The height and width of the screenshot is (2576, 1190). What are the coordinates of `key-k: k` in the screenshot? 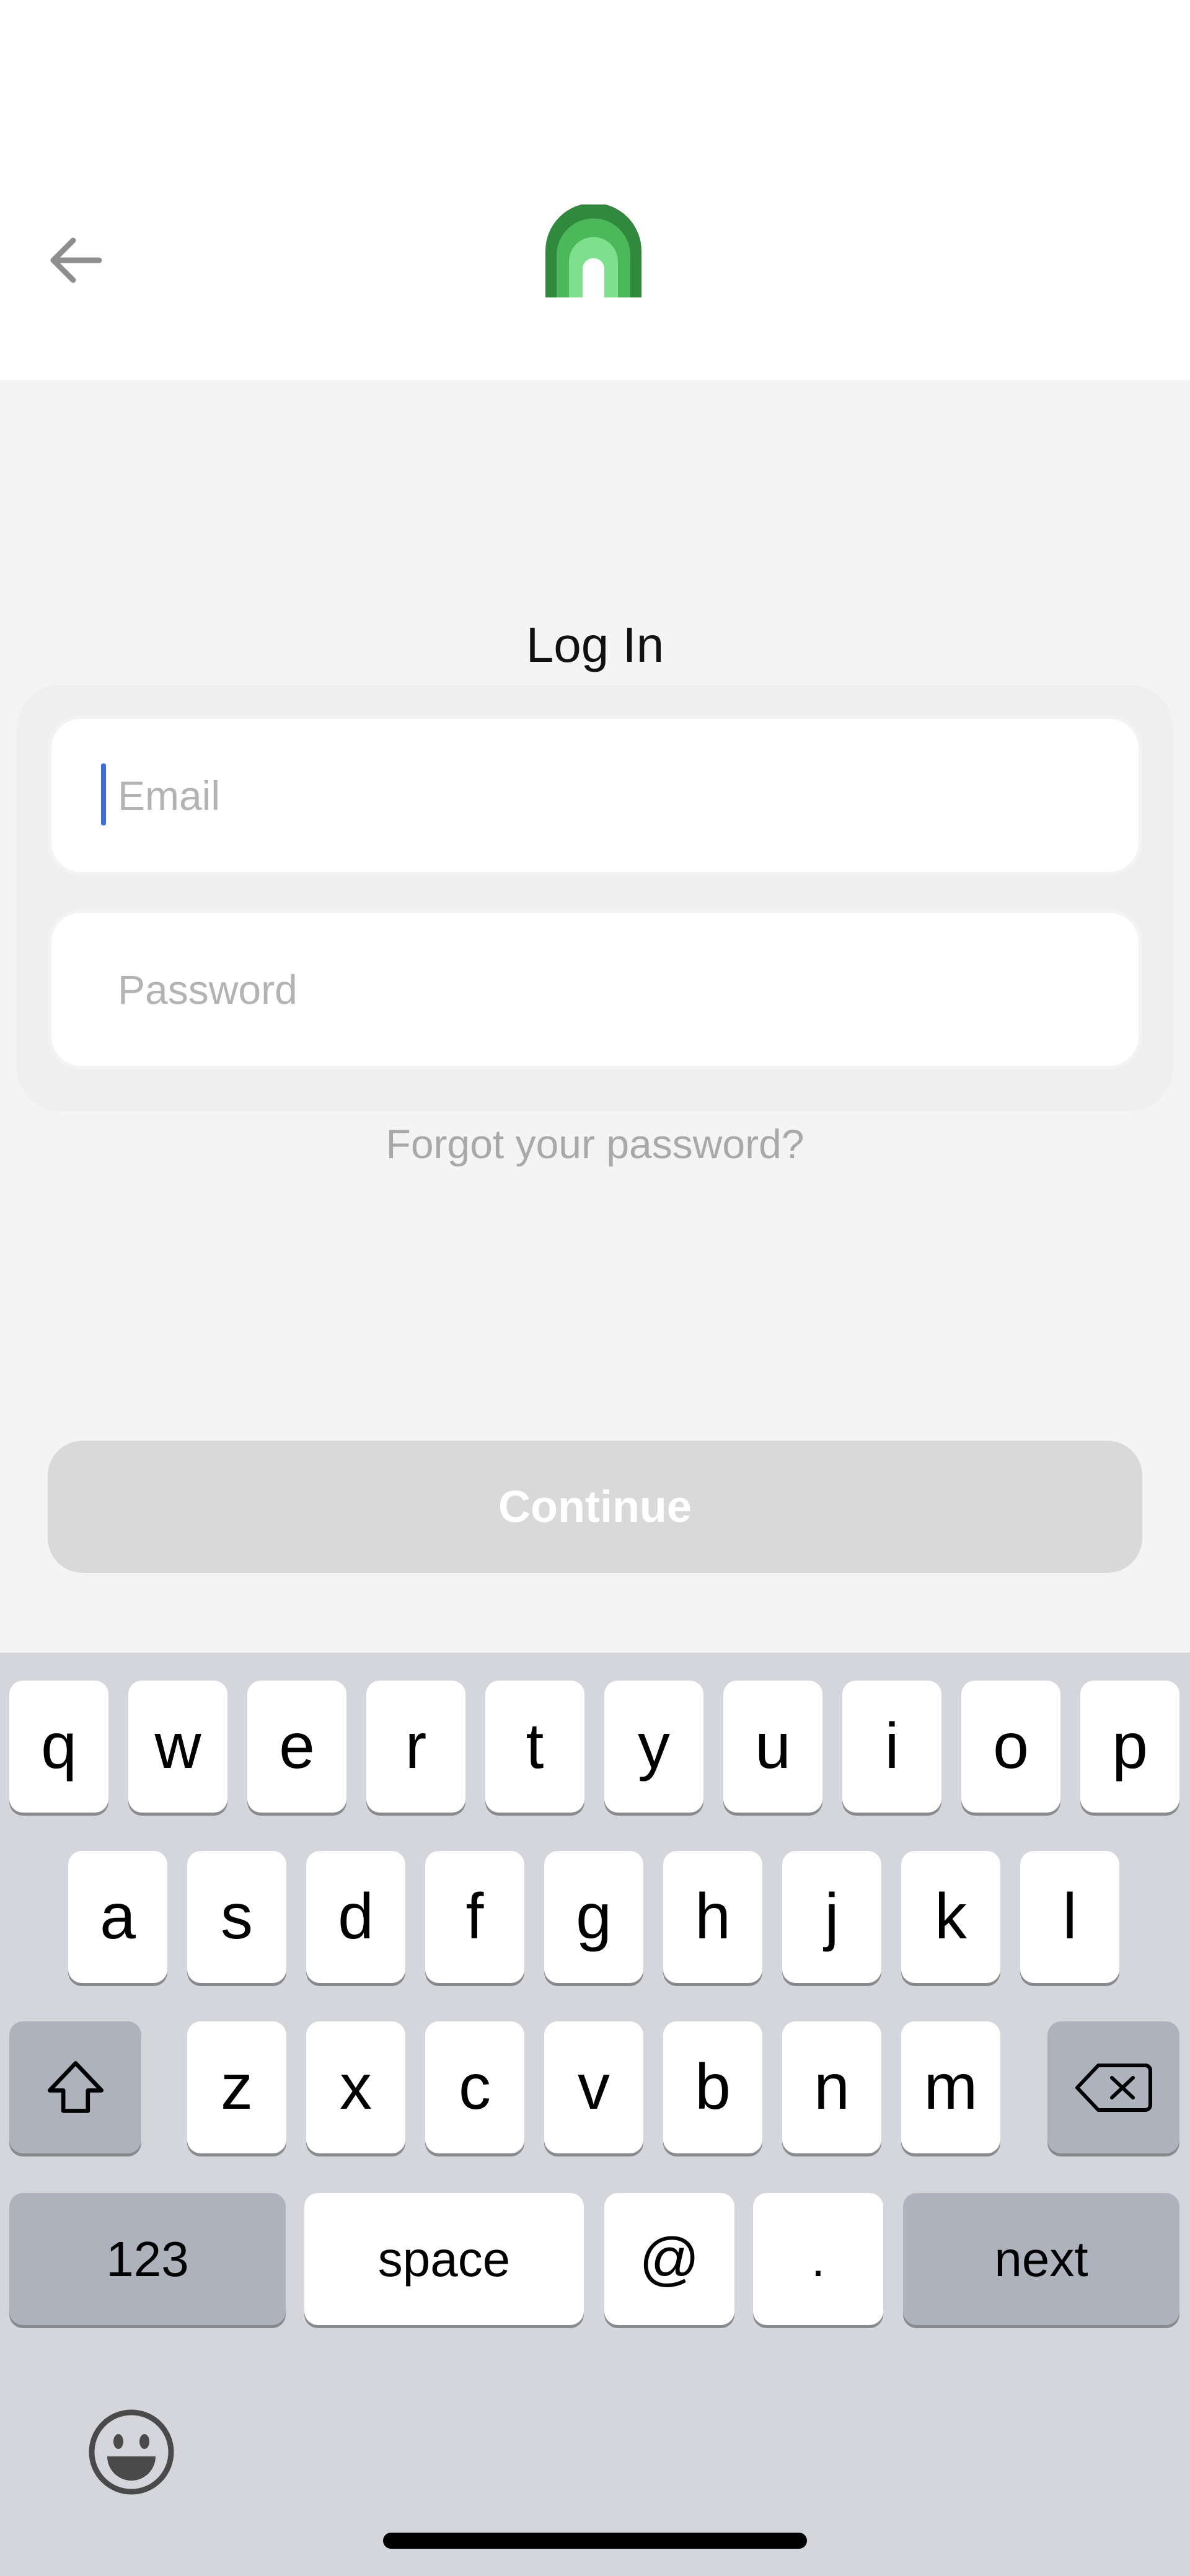 It's located at (950, 1917).